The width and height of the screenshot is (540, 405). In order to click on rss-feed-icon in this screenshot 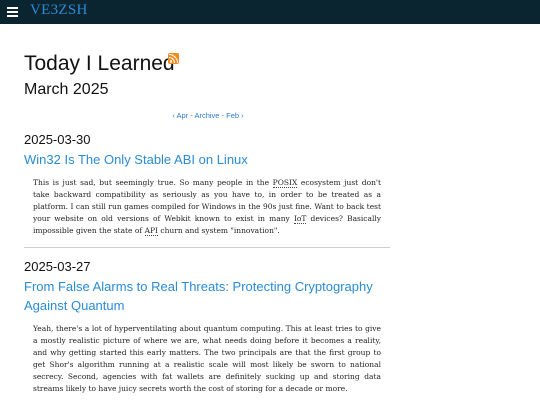, I will do `click(173, 58)`.